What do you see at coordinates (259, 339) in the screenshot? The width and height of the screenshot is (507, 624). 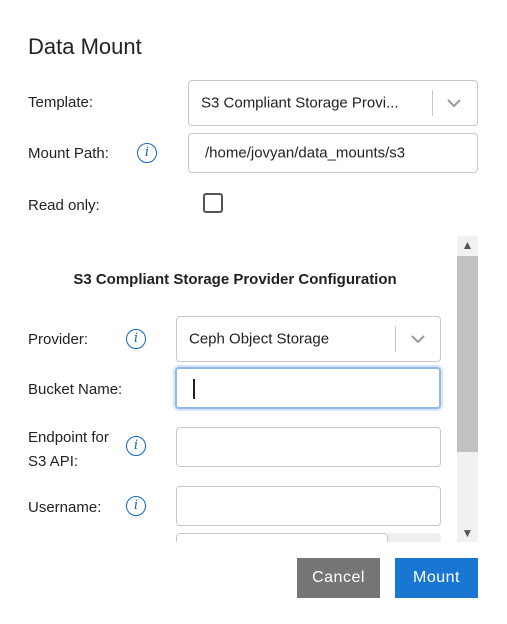 I see `provider-value: Ceph Object Storage` at bounding box center [259, 339].